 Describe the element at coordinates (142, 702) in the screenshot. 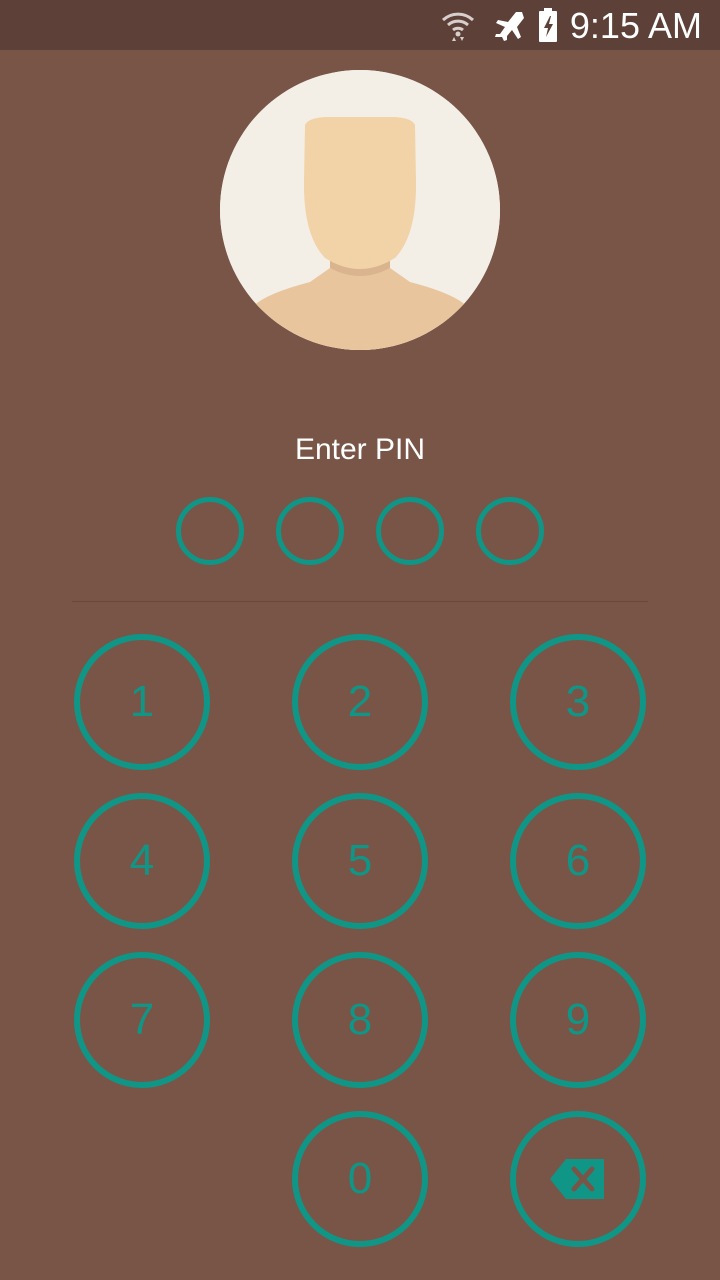

I see `key-1: 1` at that location.